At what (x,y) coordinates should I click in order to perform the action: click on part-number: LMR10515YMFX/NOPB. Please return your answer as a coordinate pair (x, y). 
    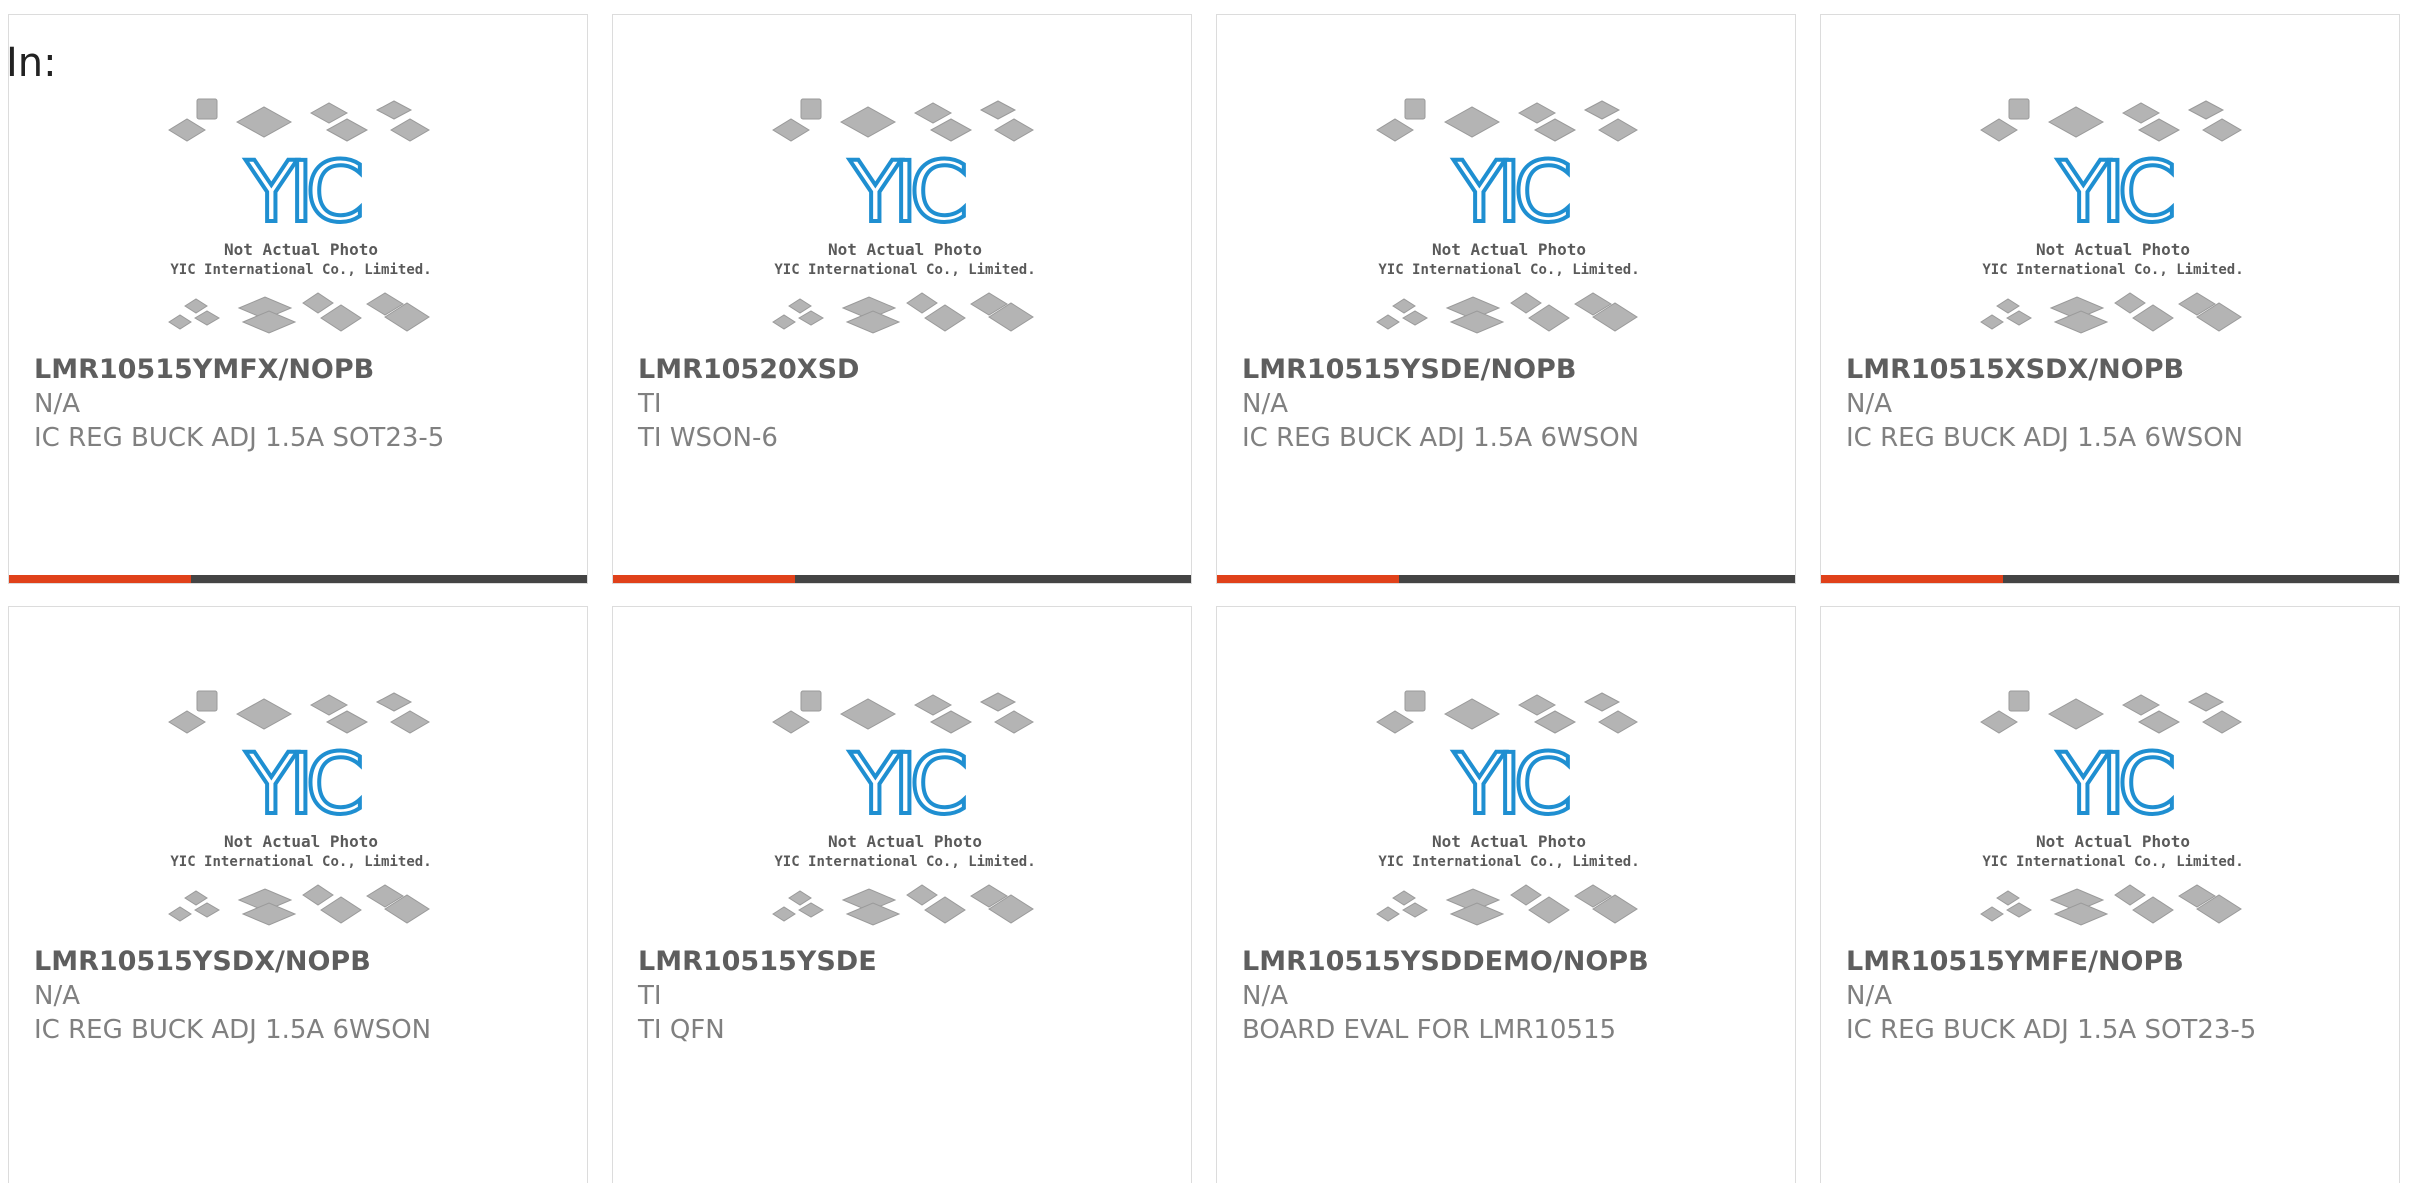
    Looking at the image, I should click on (305, 370).